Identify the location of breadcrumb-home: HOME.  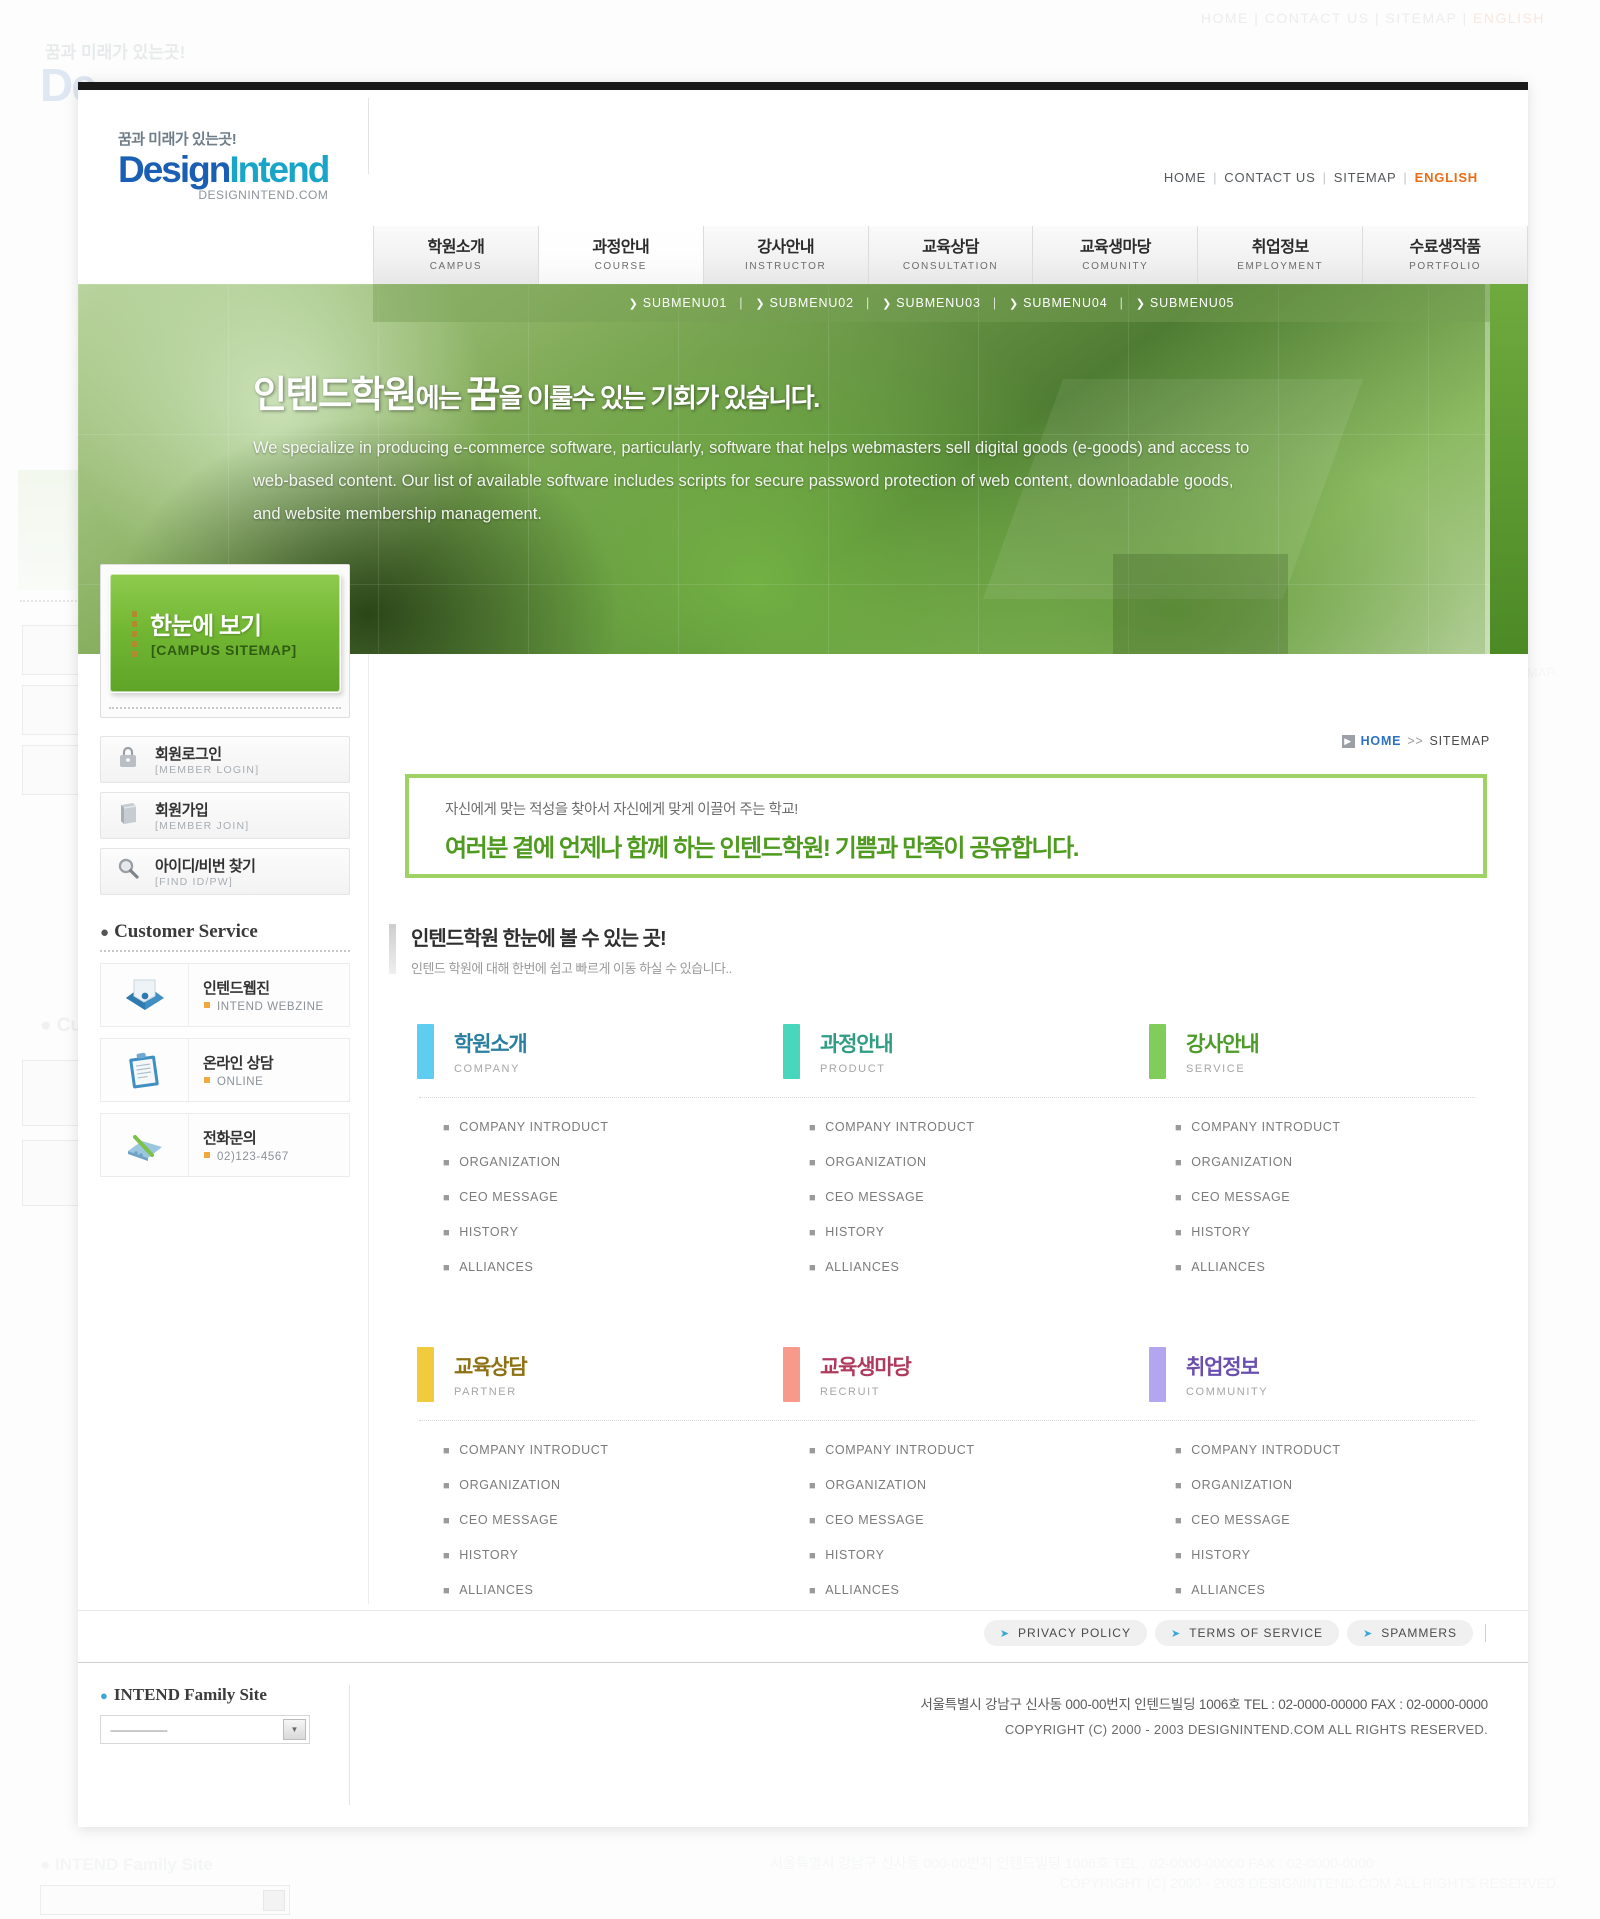
(1381, 741).